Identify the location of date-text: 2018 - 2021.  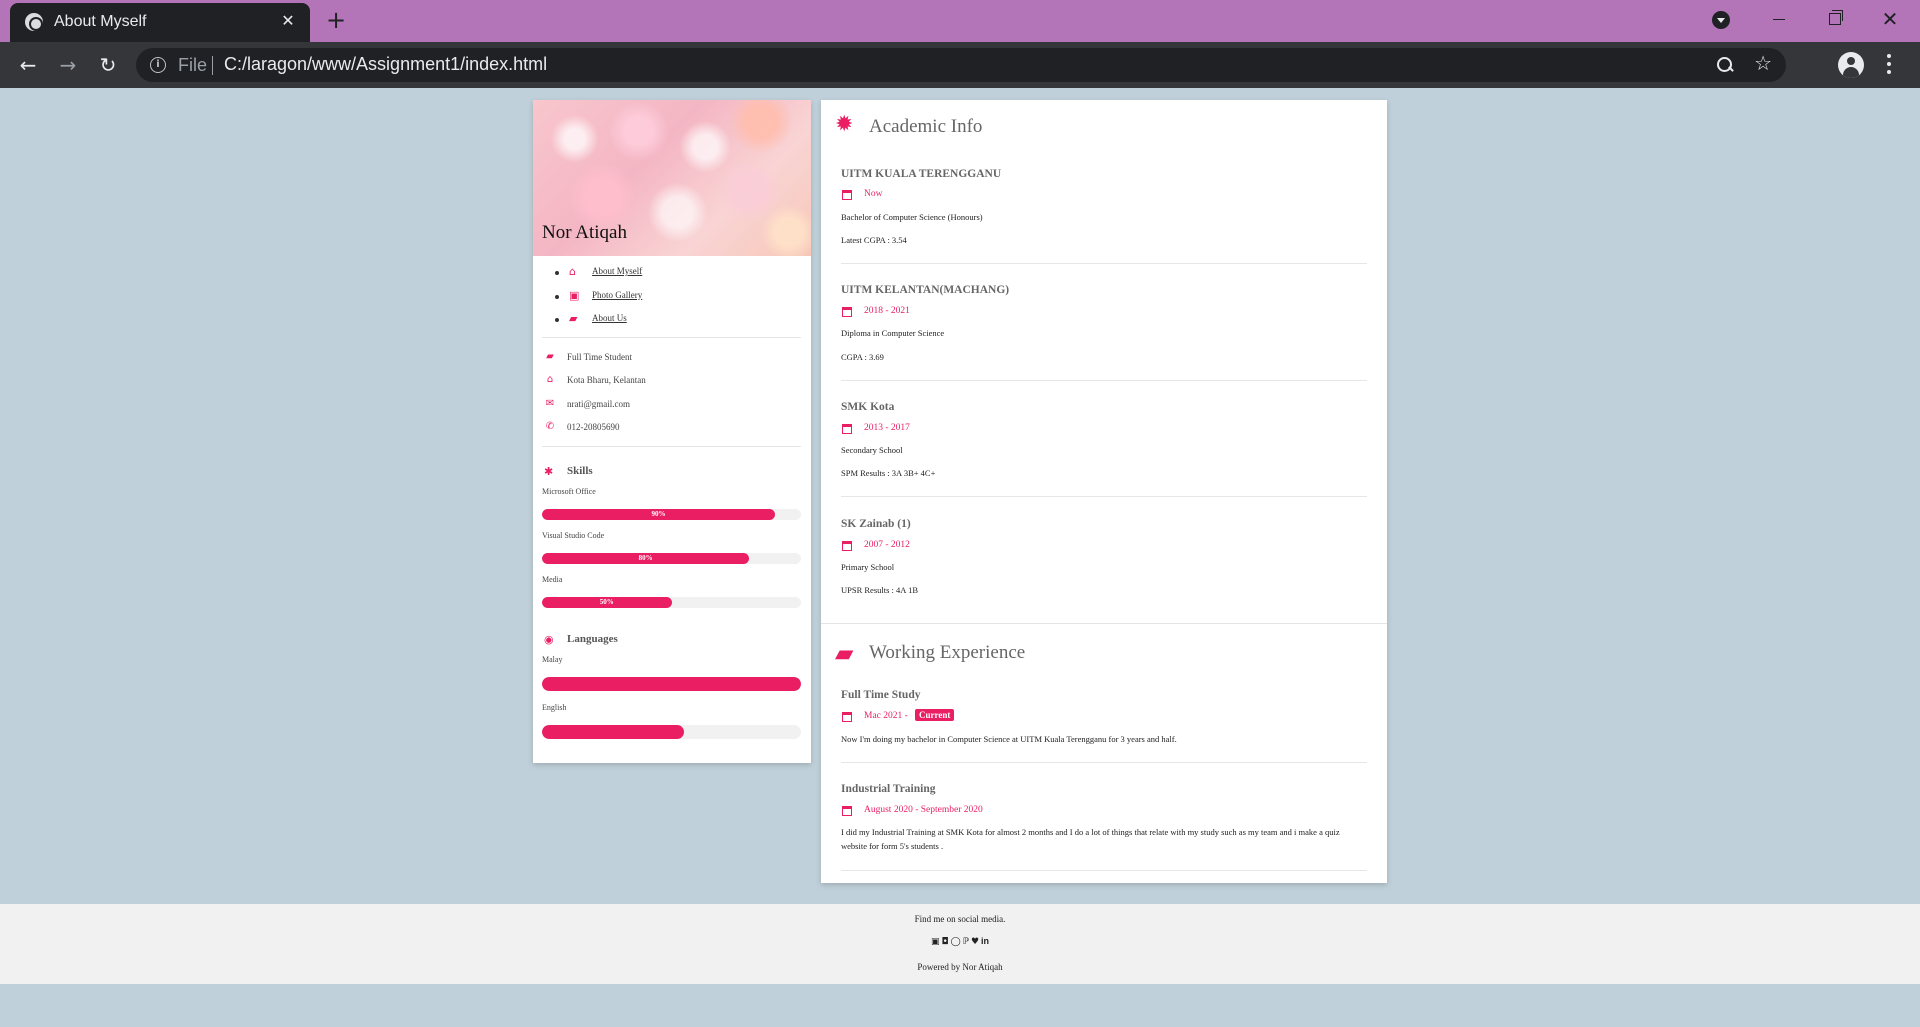
(887, 311).